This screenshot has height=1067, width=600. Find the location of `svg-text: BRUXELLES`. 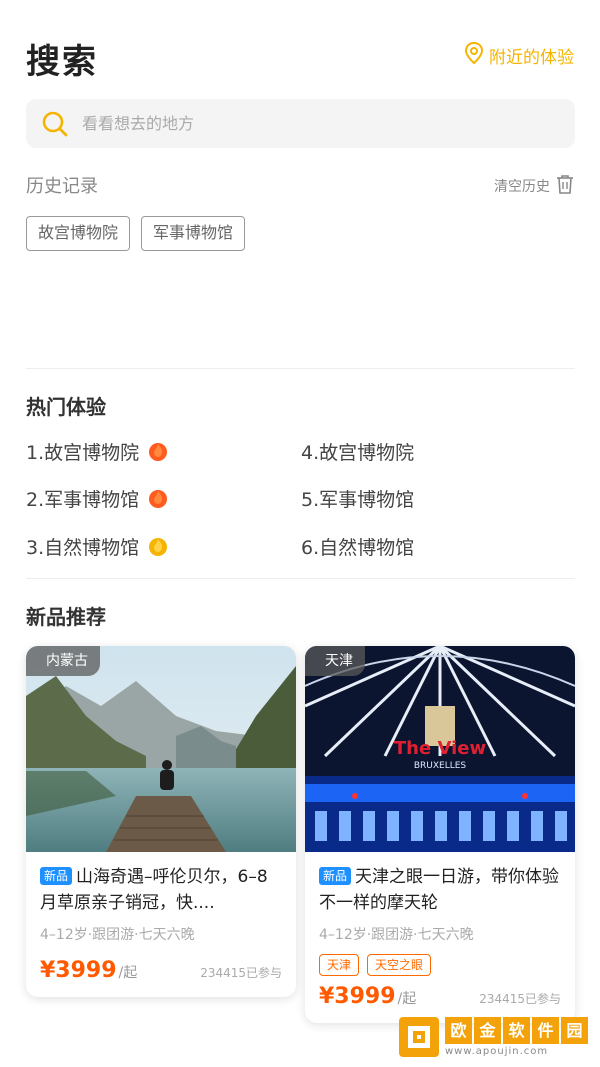

svg-text: BRUXELLES is located at coordinates (440, 766).